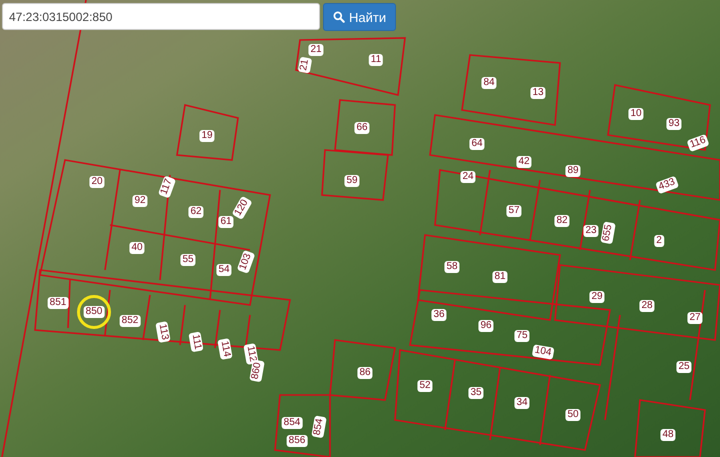  What do you see at coordinates (58, 303) in the screenshot?
I see `parcel-number: 851` at bounding box center [58, 303].